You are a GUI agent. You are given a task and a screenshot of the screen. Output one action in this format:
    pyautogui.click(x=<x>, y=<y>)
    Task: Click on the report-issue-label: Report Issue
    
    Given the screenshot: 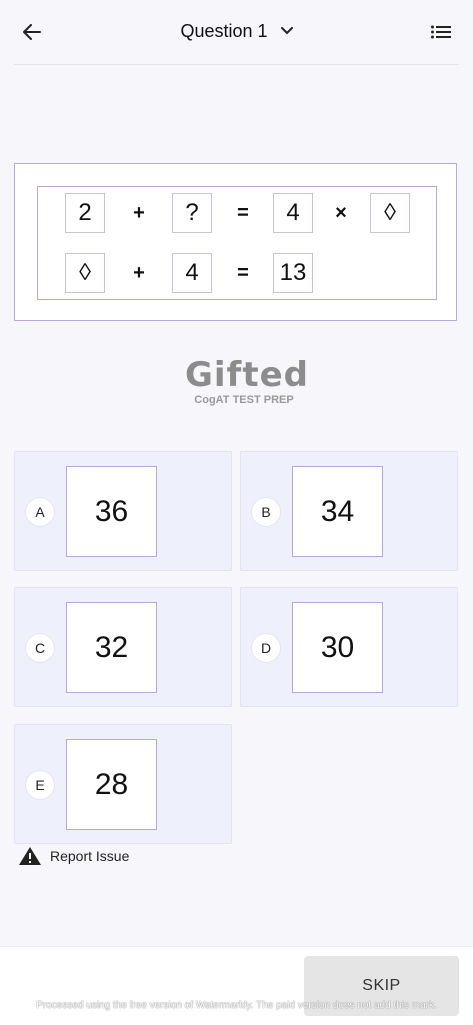 What is the action you would take?
    pyautogui.click(x=90, y=856)
    